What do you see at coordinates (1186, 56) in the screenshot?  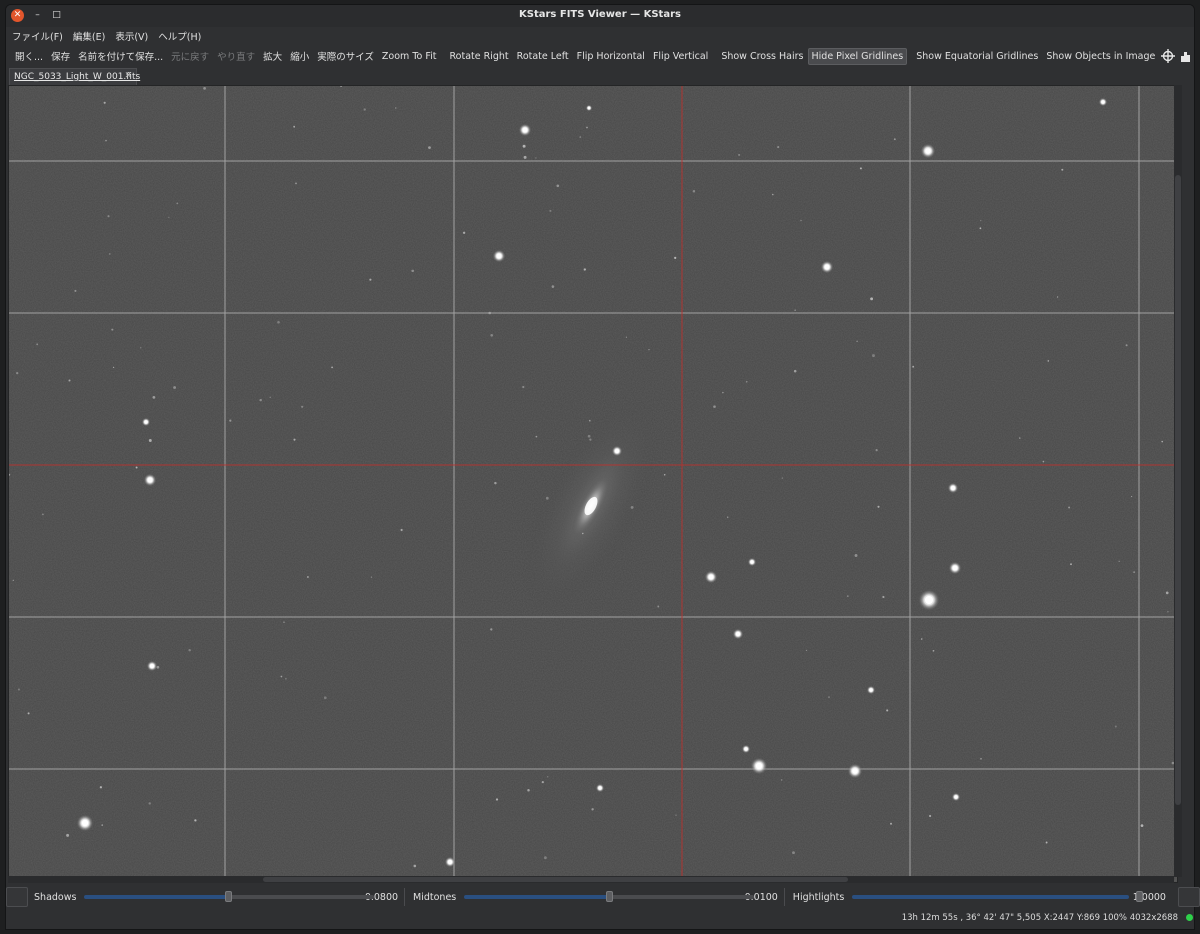 I see `histogram-icon` at bounding box center [1186, 56].